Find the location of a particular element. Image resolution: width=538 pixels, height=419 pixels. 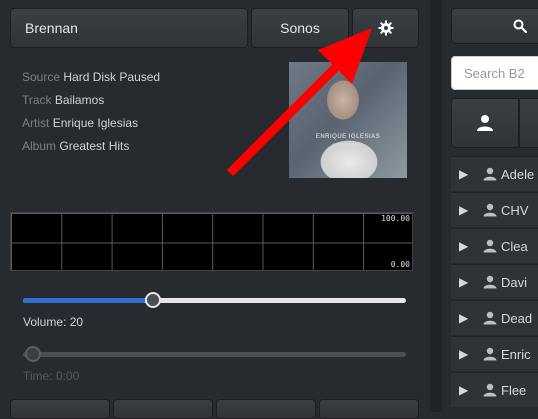

visualizer-max-label: 100.00 is located at coordinates (395, 218).